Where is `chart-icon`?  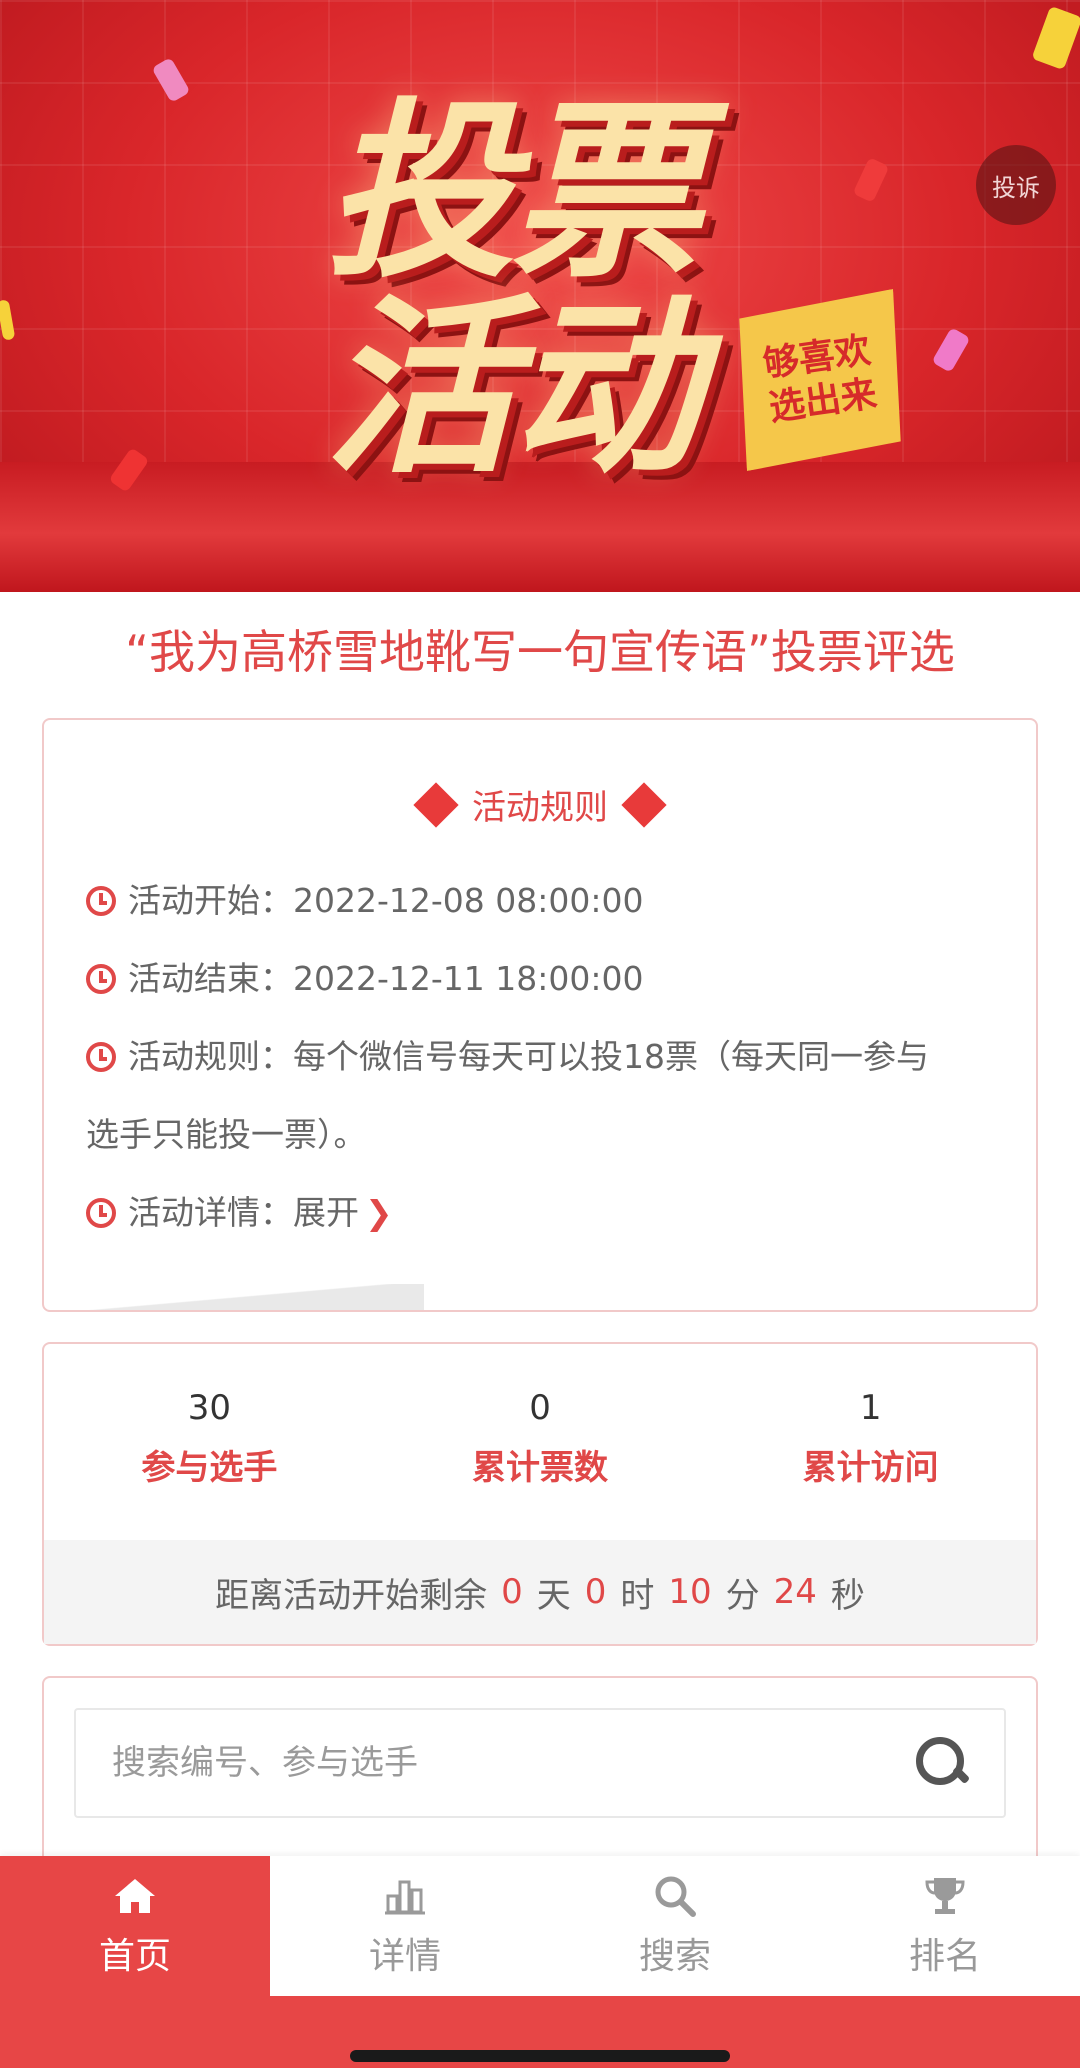 chart-icon is located at coordinates (405, 1896).